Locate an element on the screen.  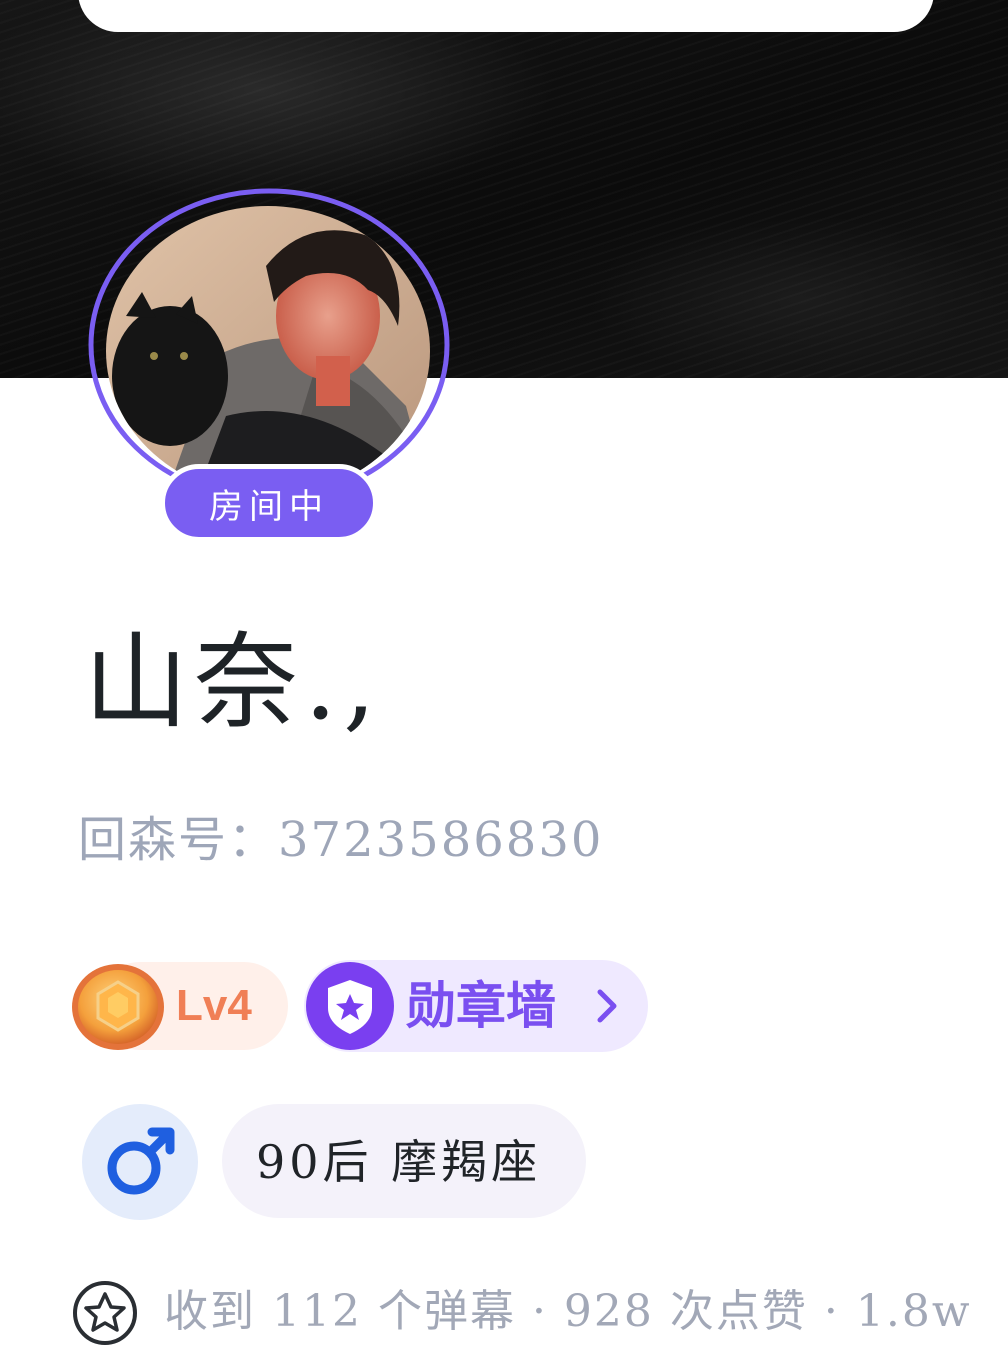
chevron-right-icon is located at coordinates (607, 1006).